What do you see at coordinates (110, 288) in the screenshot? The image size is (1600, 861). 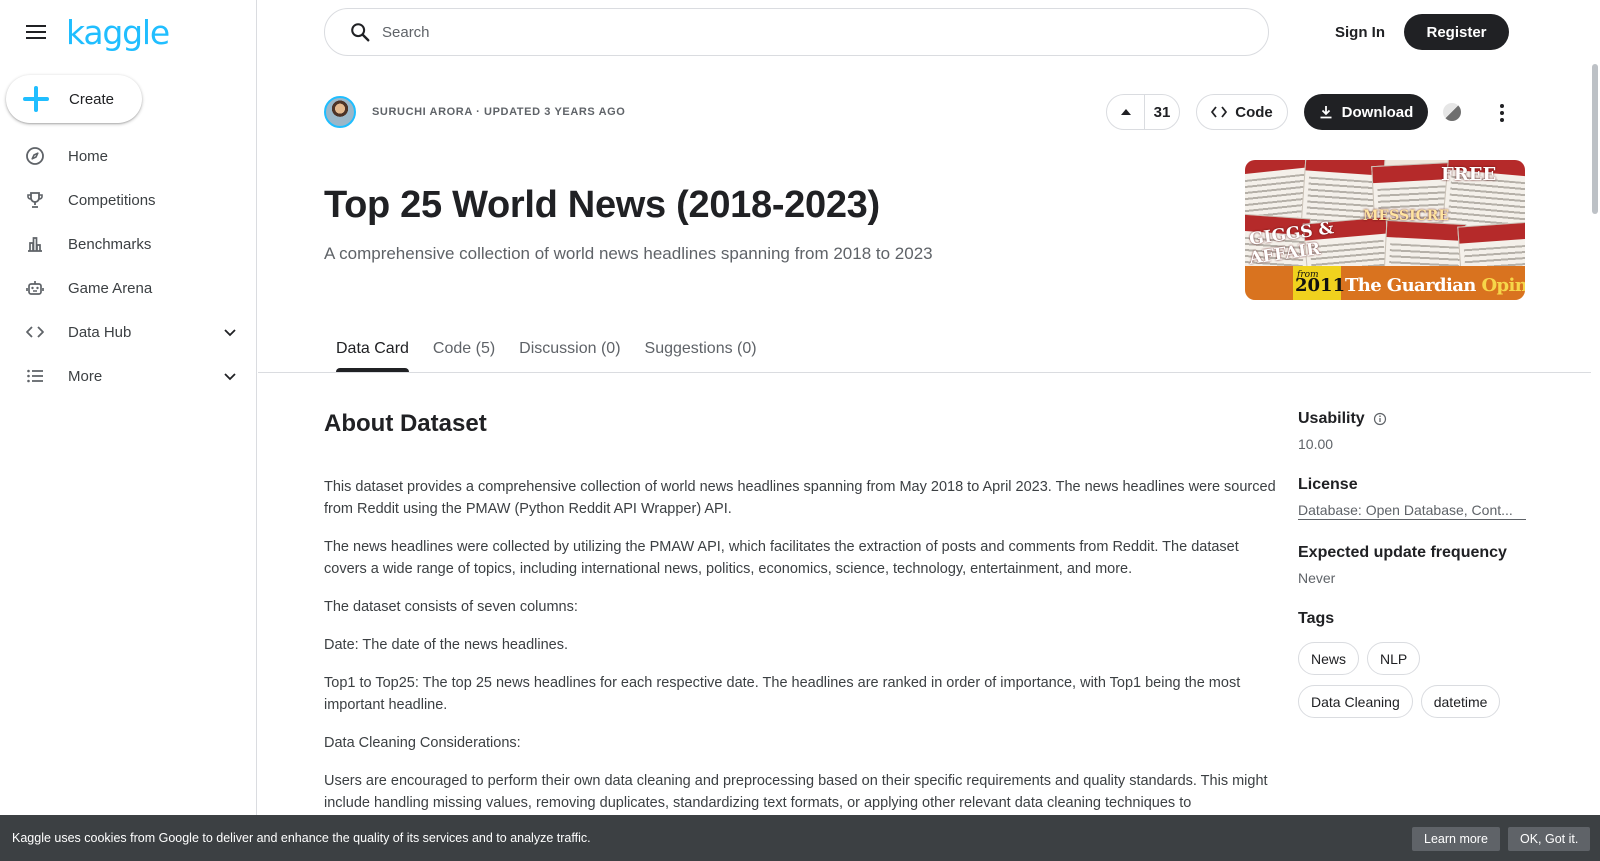 I see `sidebar-item-label: Game Arena` at bounding box center [110, 288].